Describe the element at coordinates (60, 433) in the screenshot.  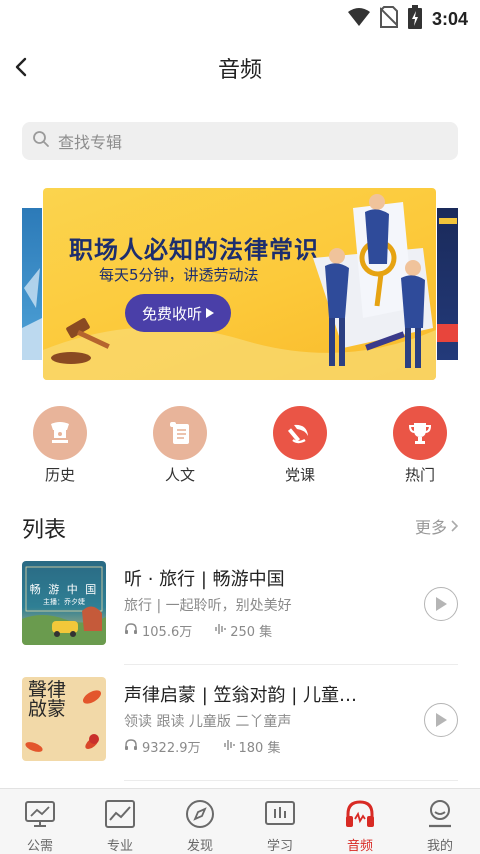
I see `history-icon` at that location.